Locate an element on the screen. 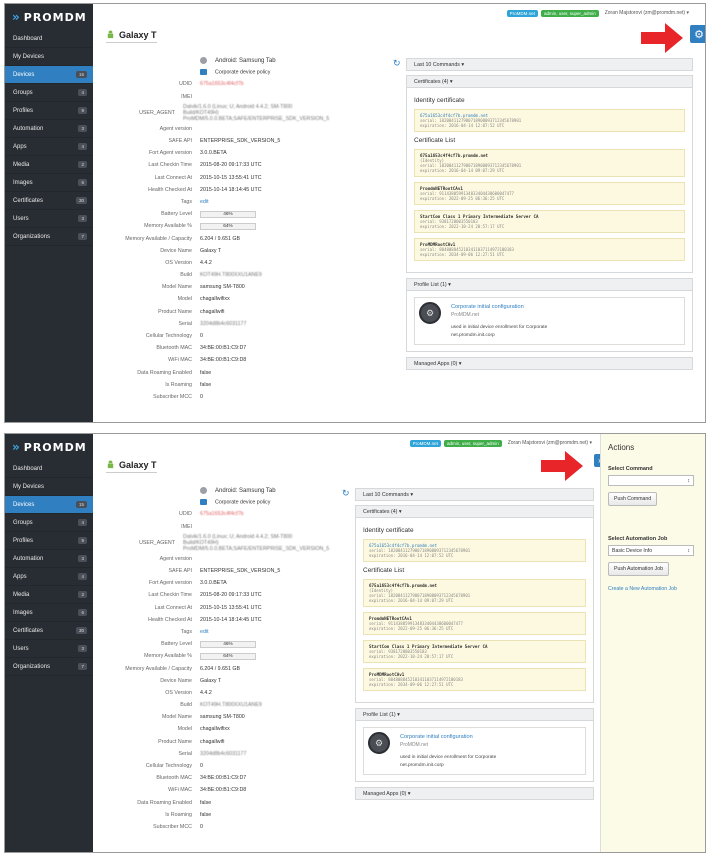 The width and height of the screenshot is (710, 856). detail-value: Galaxy T is located at coordinates (211, 250).